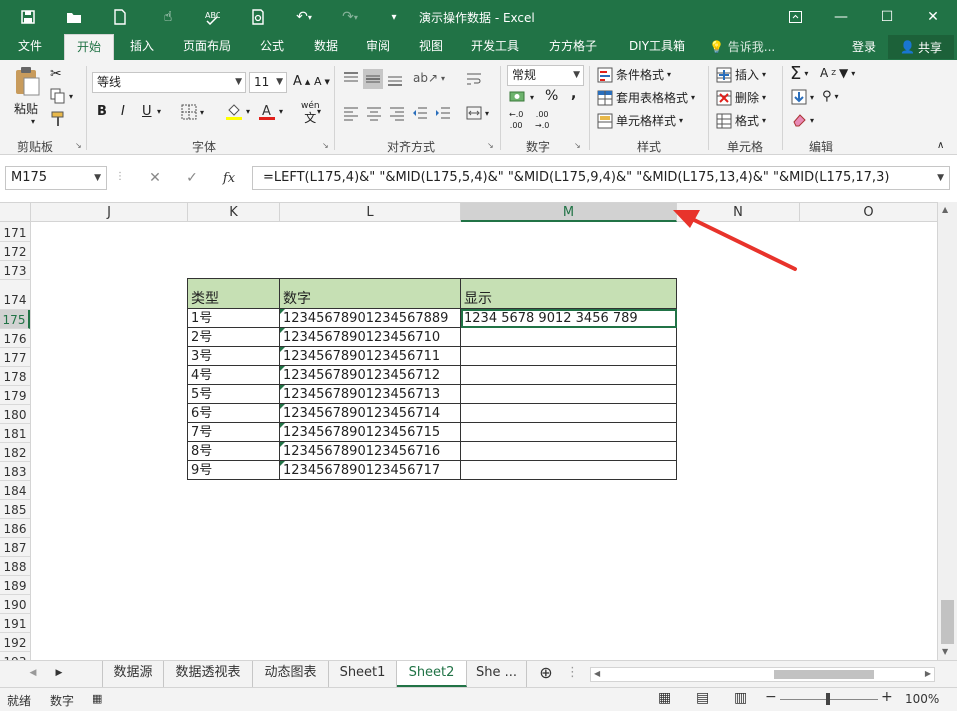  What do you see at coordinates (830, 96) in the screenshot?
I see `find-select-icon: ⚲ ▾` at bounding box center [830, 96].